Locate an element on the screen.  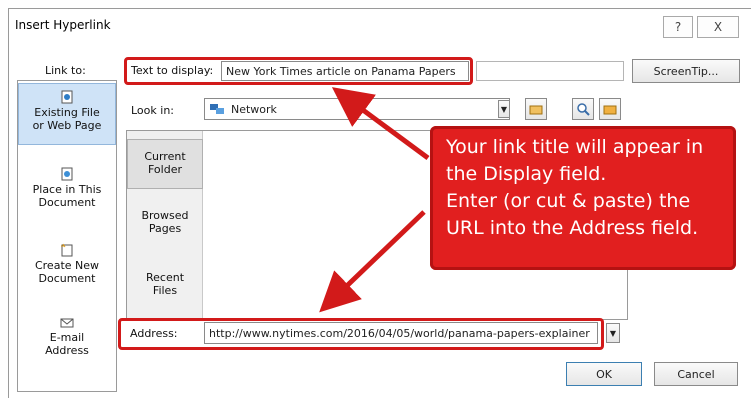
arrow-to-address-field is located at coordinates (372, 261).